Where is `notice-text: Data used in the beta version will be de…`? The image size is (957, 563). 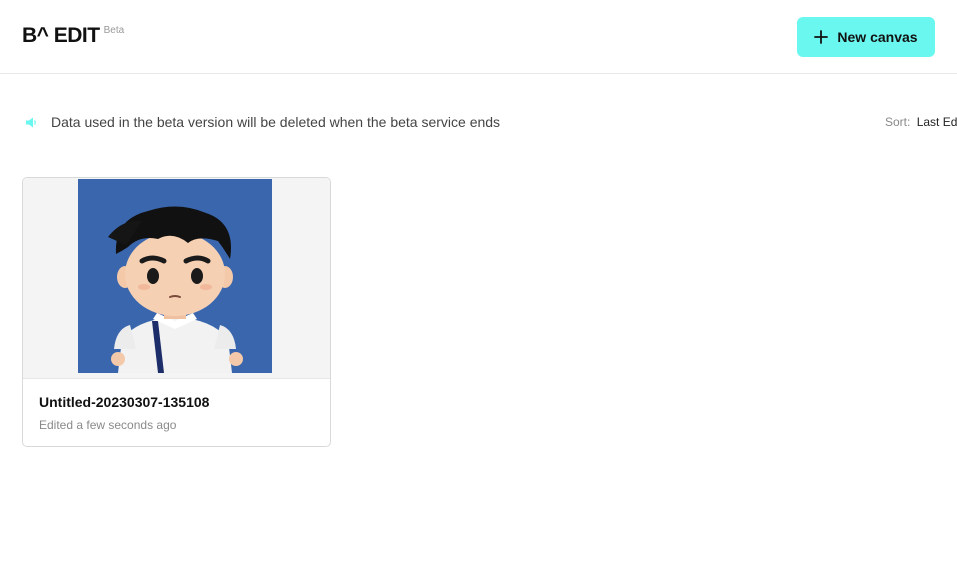
notice-text: Data used in the beta version will be de… is located at coordinates (276, 122).